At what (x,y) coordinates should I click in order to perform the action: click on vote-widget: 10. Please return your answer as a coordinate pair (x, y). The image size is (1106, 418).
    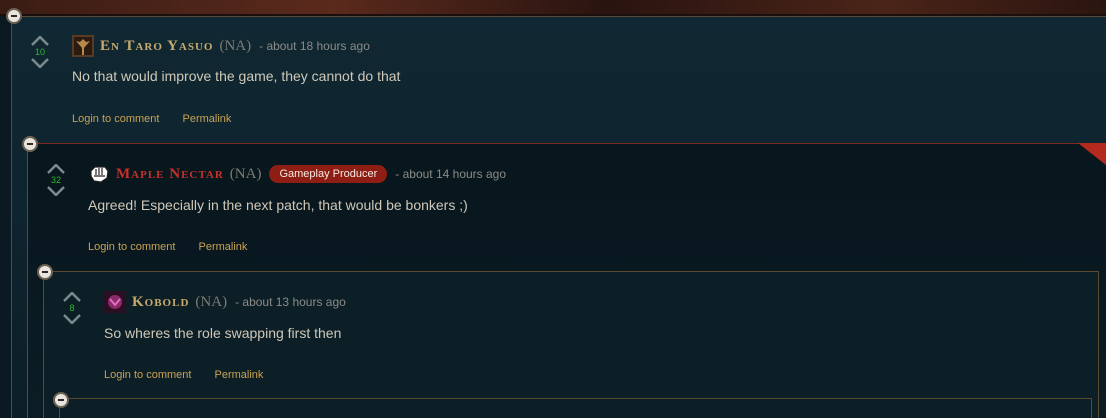
    Looking at the image, I should click on (40, 52).